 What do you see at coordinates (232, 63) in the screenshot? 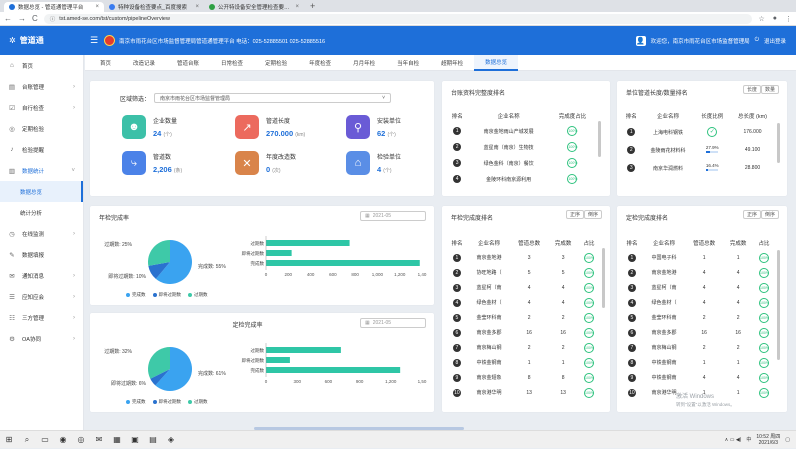
I see `nav-tab: 日常检查` at bounding box center [232, 63].